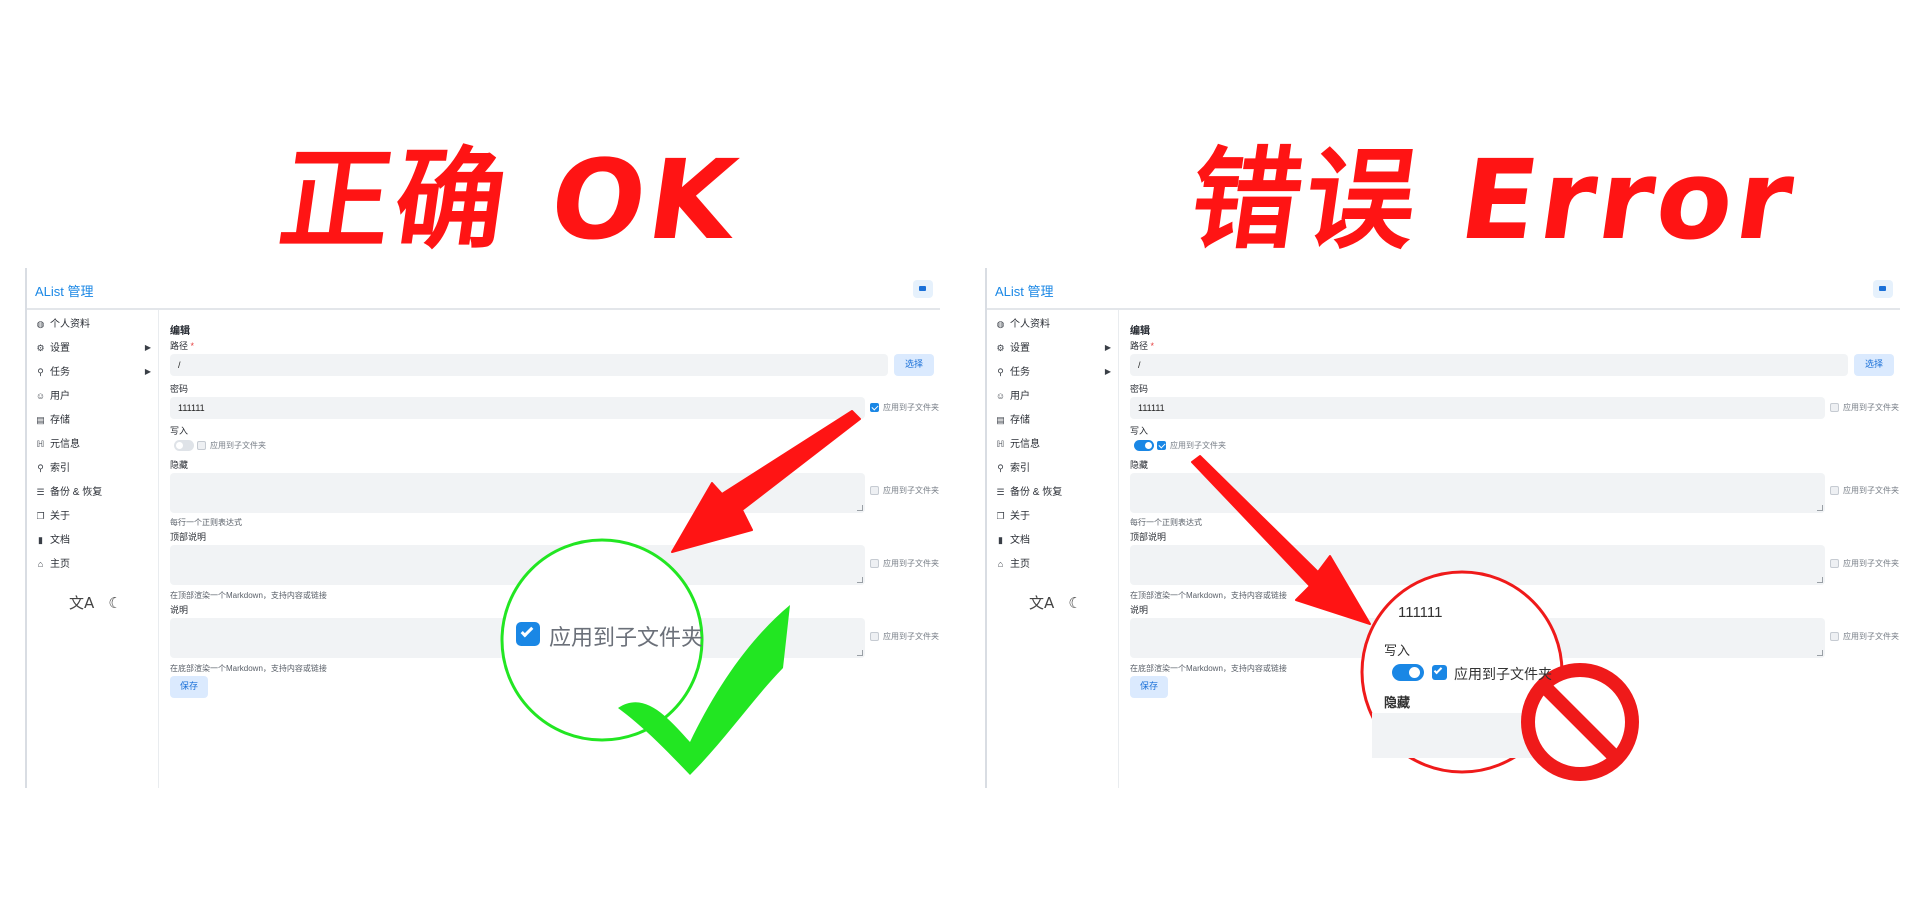 This screenshot has height=900, width=1920. I want to click on magnified-hide-textarea, so click(1457, 735).